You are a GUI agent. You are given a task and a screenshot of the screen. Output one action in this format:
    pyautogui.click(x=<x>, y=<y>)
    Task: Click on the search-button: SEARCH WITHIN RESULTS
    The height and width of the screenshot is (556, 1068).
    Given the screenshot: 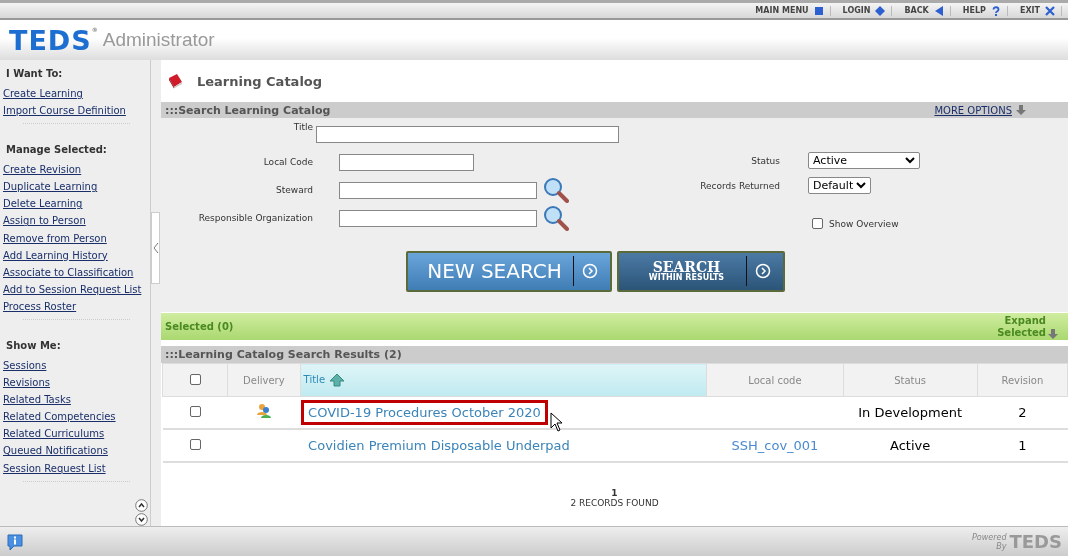 What is the action you would take?
    pyautogui.click(x=701, y=271)
    